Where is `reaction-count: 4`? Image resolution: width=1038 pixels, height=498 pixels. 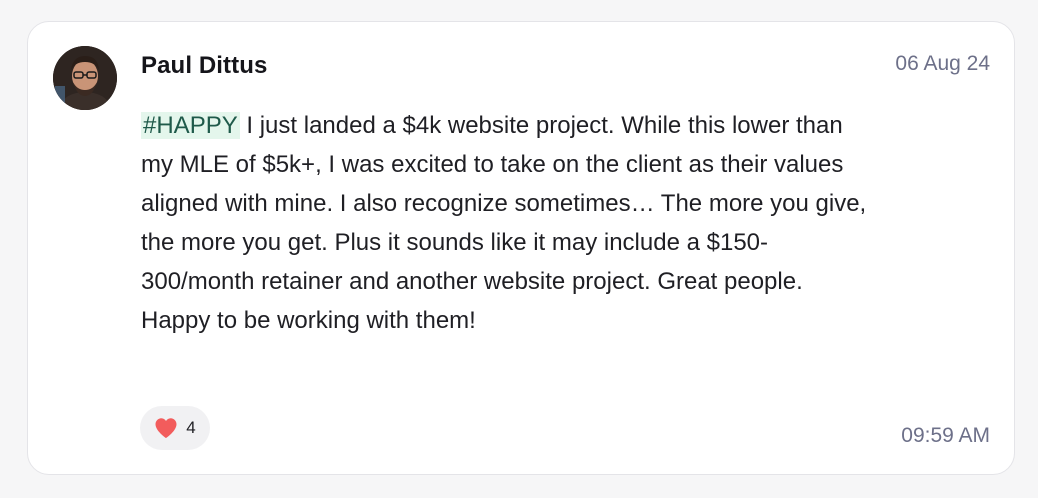
reaction-count: 4 is located at coordinates (191, 427).